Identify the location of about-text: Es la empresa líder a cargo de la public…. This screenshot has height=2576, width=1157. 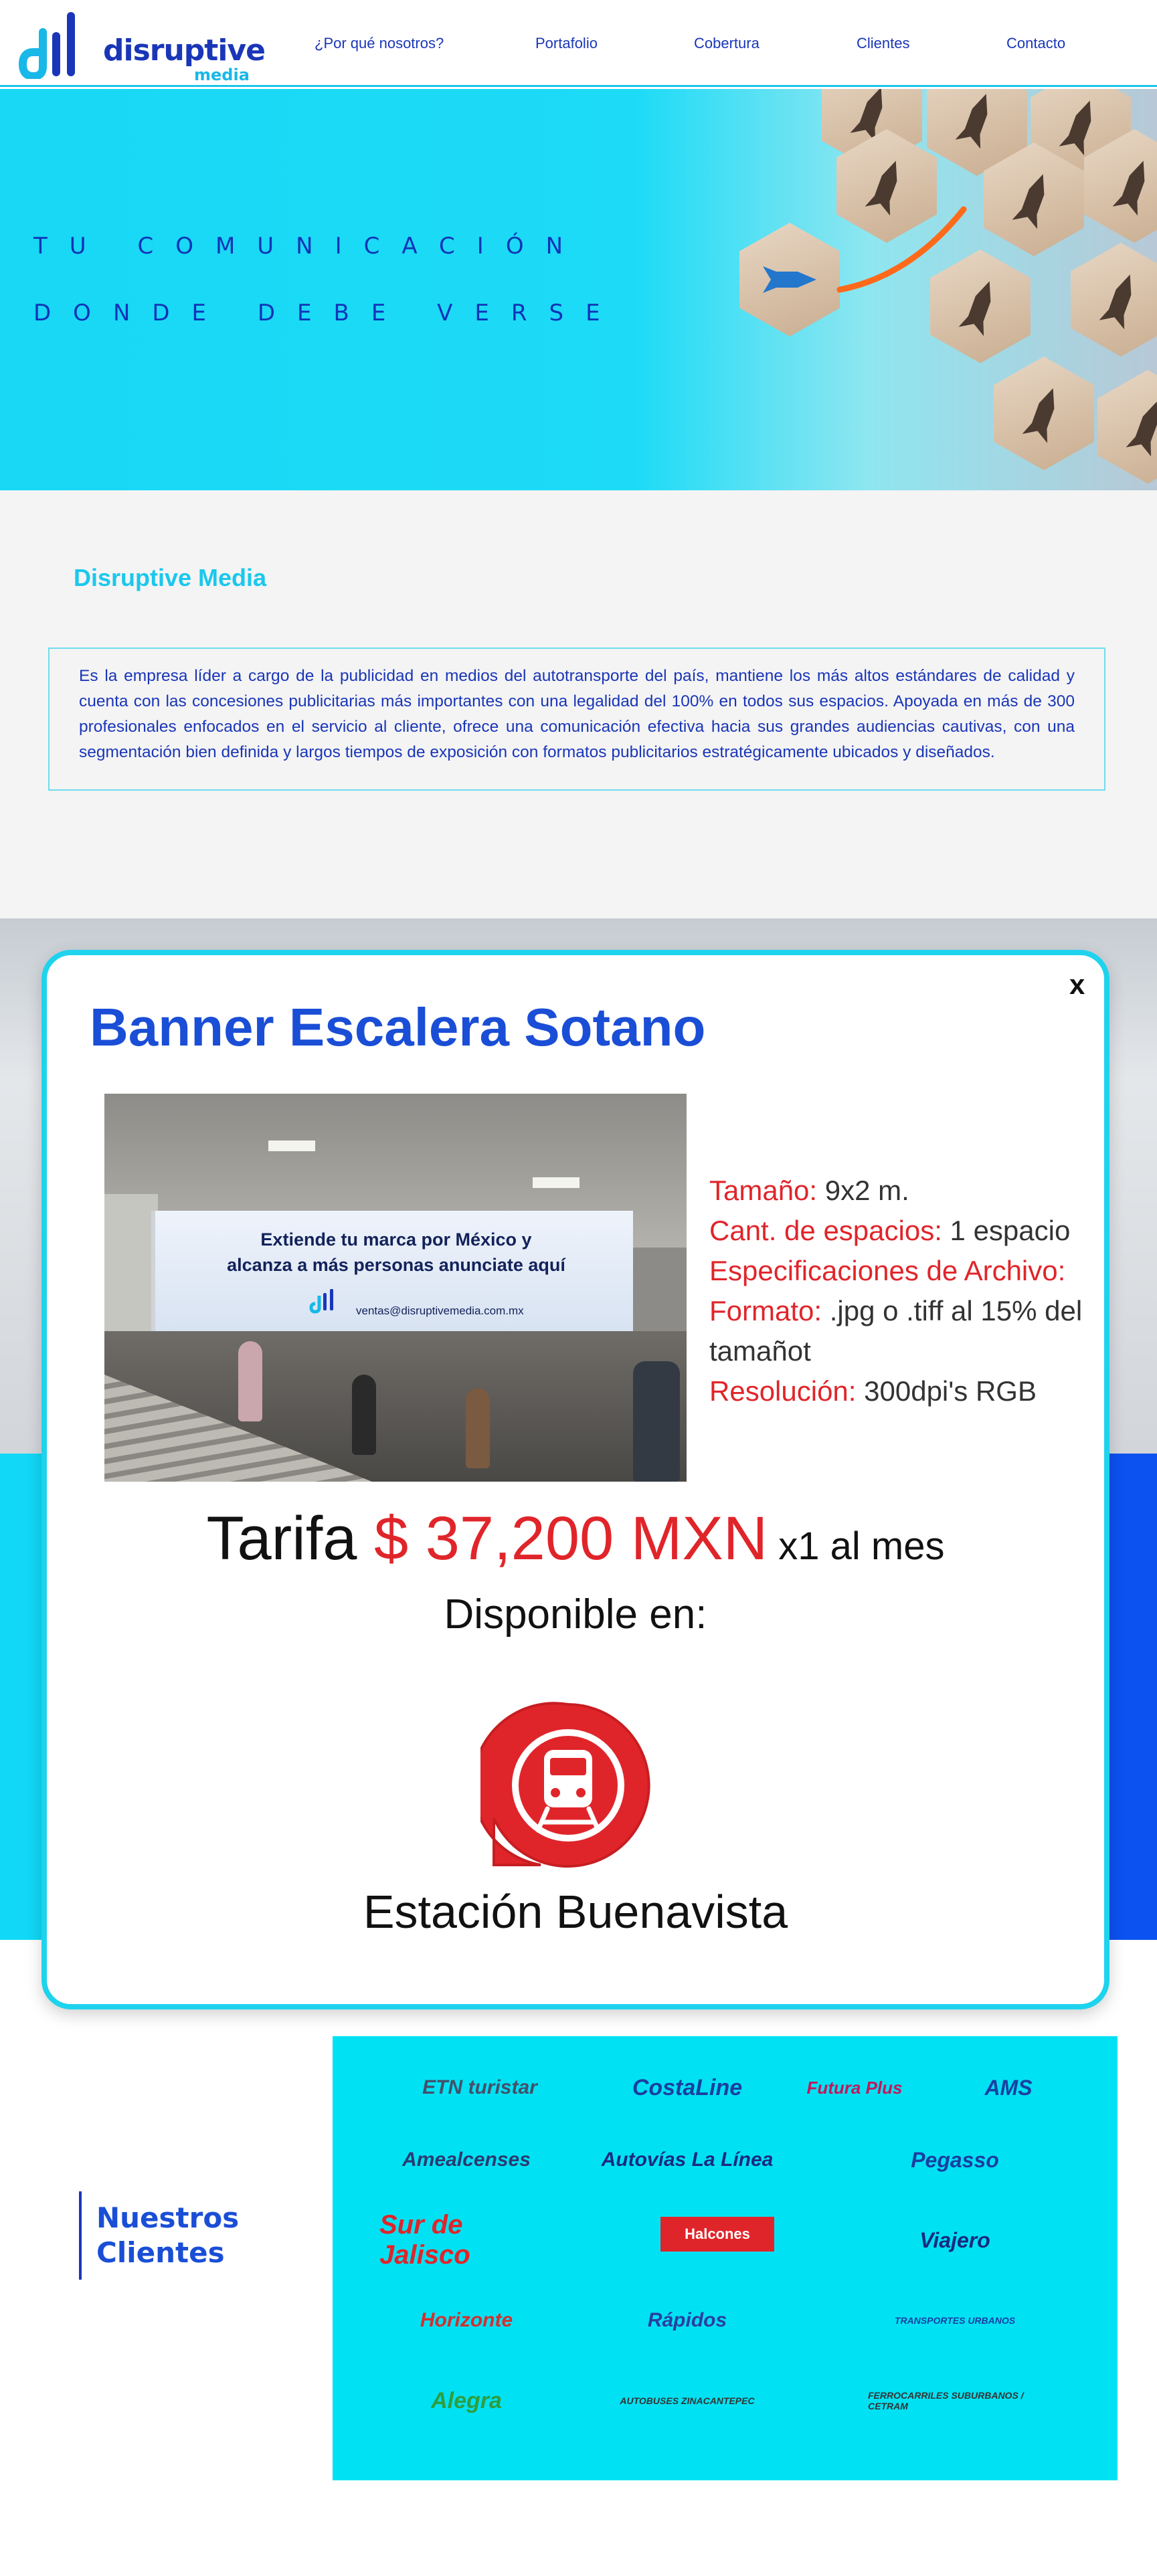
(577, 714).